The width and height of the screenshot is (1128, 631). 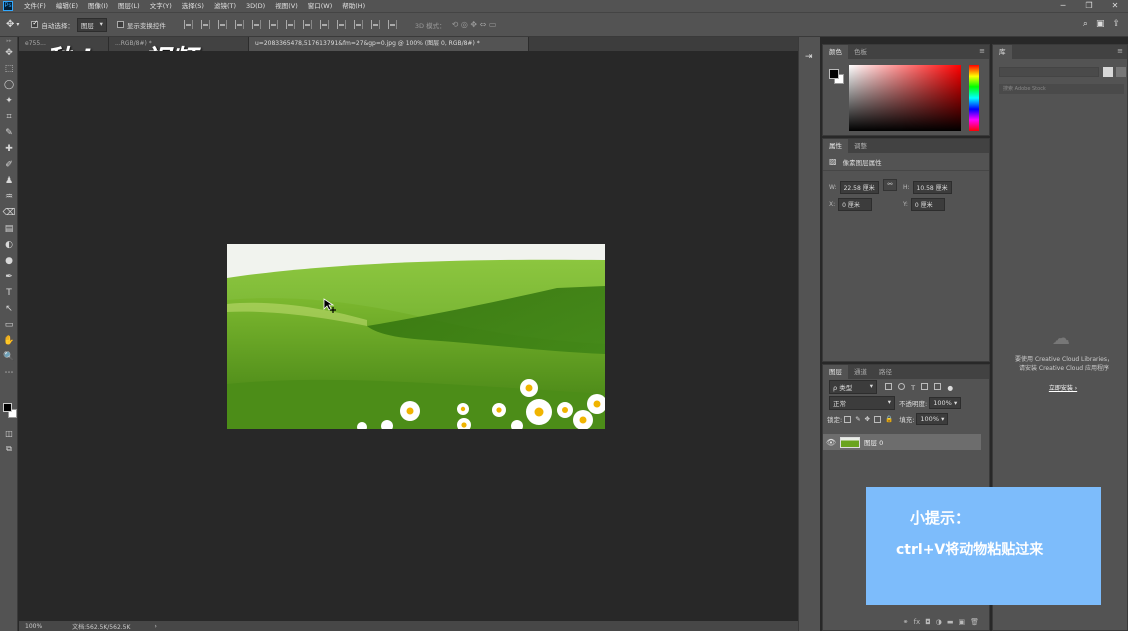 I want to click on 3d-slide-icon: ⇔, so click(x=483, y=24).